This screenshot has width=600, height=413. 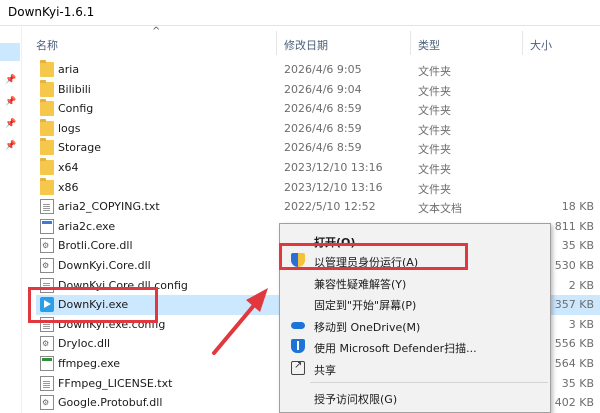 I want to click on file-name: aria, so click(x=69, y=69).